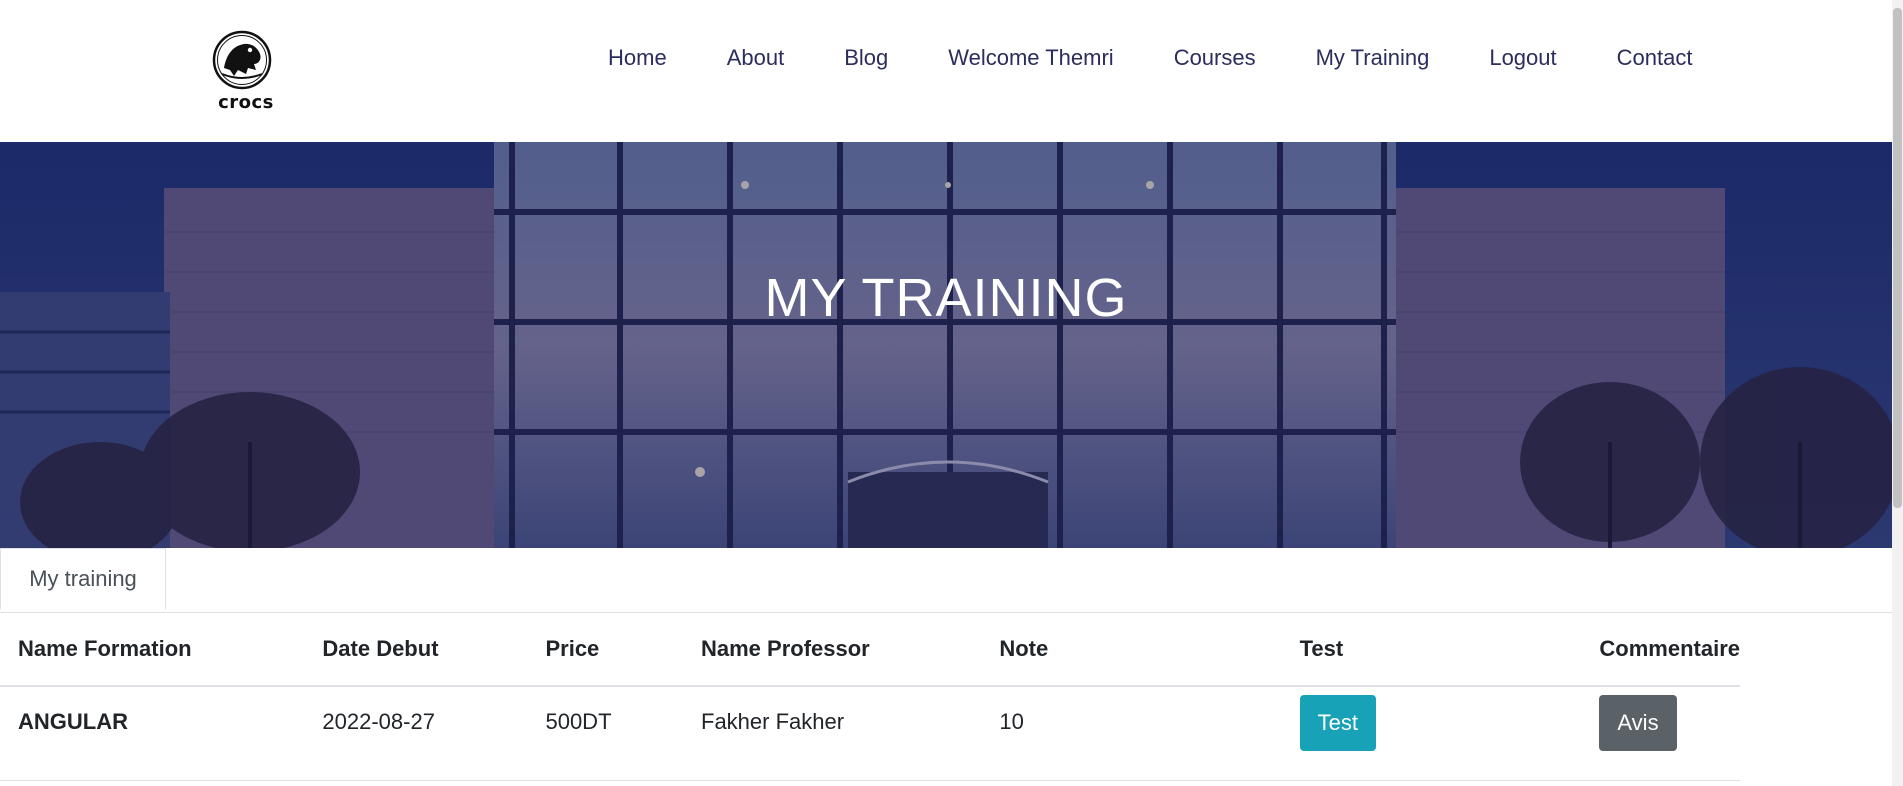 The width and height of the screenshot is (1903, 786). Describe the element at coordinates (756, 58) in the screenshot. I see `nav-about: About` at that location.